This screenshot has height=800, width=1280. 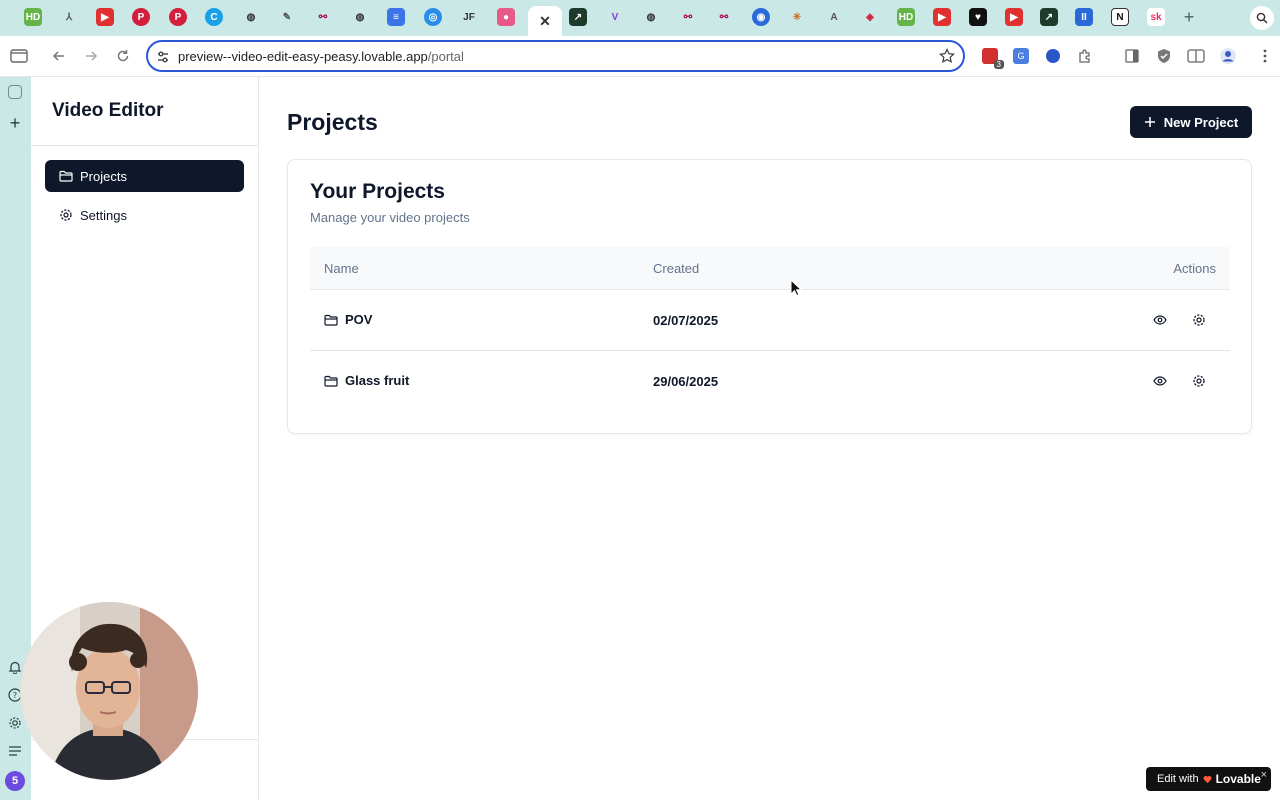 I want to click on extension-calendar-button: 3, so click(x=992, y=57).